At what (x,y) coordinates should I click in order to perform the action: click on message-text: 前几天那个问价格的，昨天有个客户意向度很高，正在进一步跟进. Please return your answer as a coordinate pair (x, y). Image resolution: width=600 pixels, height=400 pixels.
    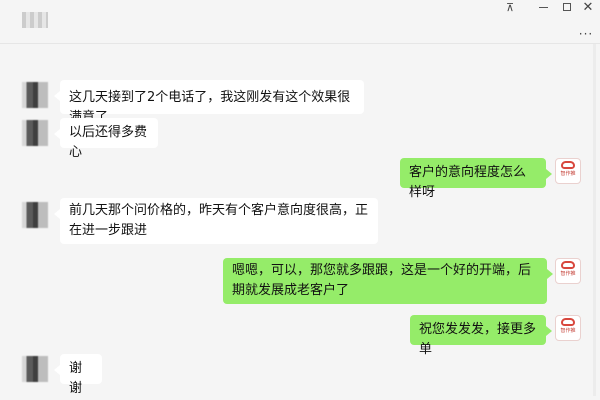
    Looking at the image, I should click on (219, 220).